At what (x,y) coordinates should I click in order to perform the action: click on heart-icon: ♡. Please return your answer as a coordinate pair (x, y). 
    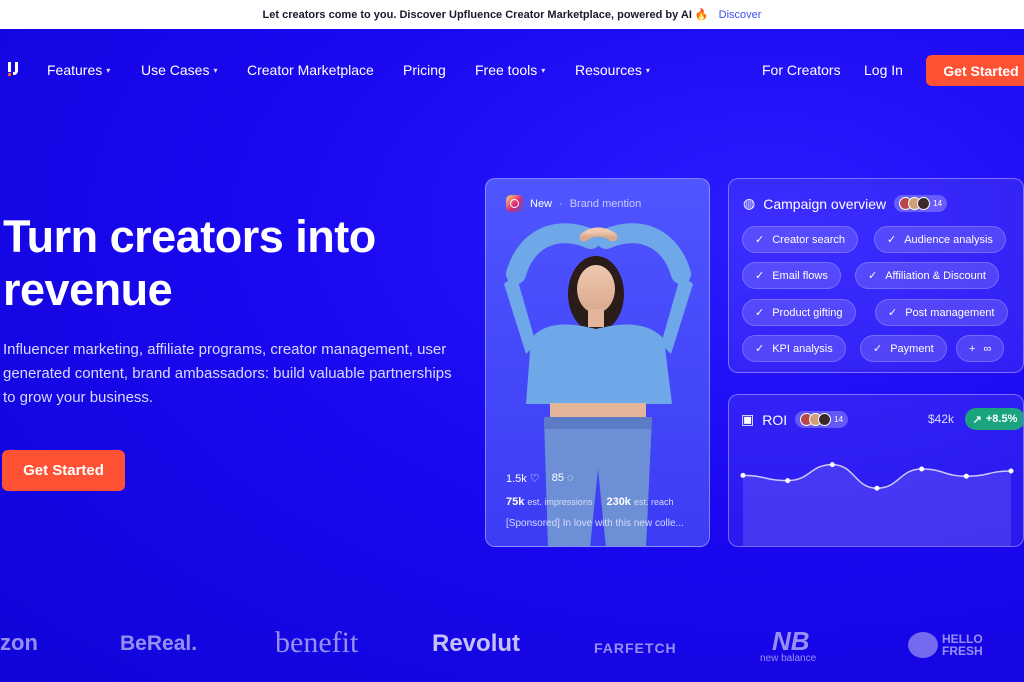
    Looking at the image, I should click on (534, 479).